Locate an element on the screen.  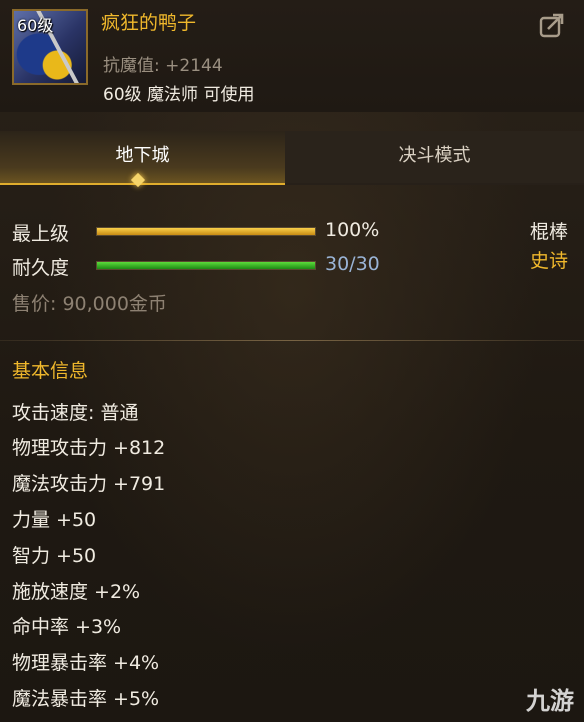
attr-hit-rate: 命中率 +3% is located at coordinates (67, 627).